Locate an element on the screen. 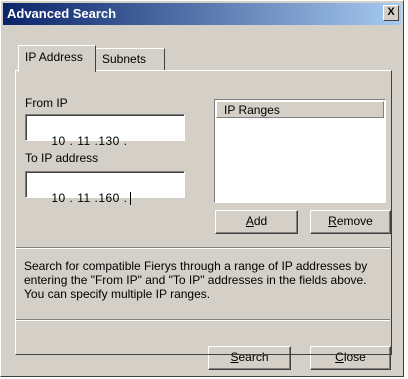 The image size is (408, 379). tab-ip-address-label: IP Address is located at coordinates (54, 57).